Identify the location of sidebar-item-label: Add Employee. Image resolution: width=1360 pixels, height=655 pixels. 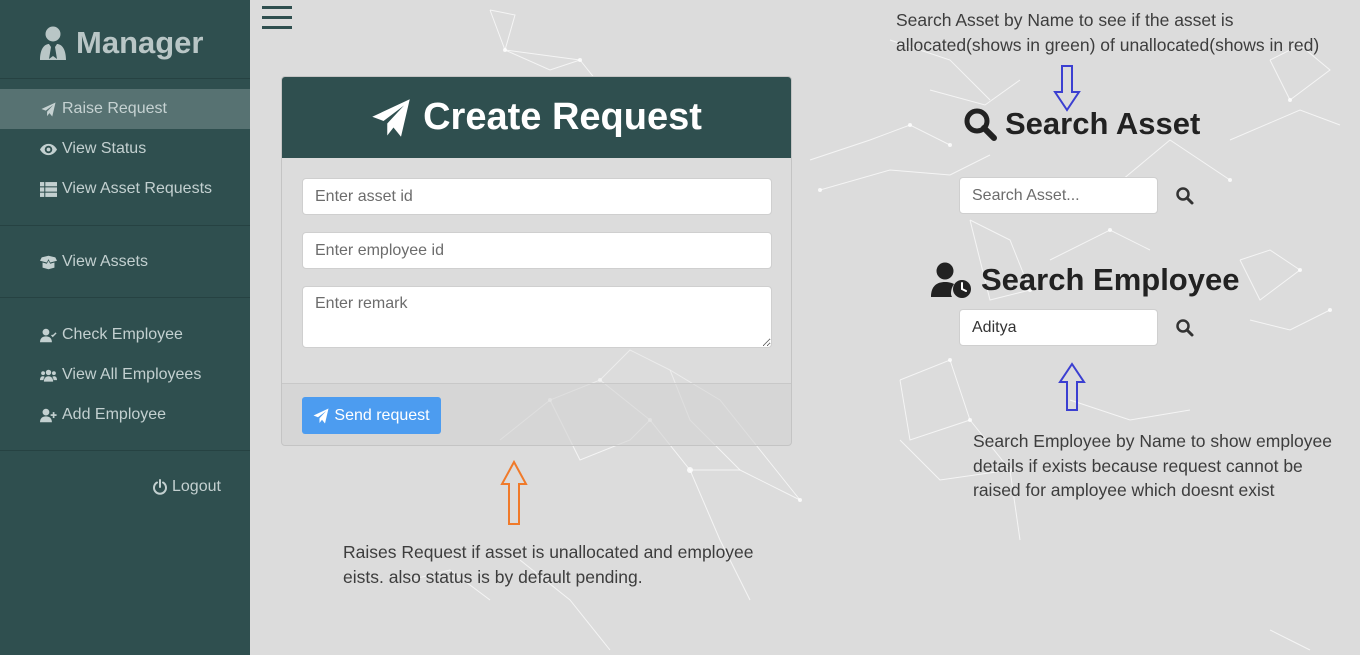
(114, 414).